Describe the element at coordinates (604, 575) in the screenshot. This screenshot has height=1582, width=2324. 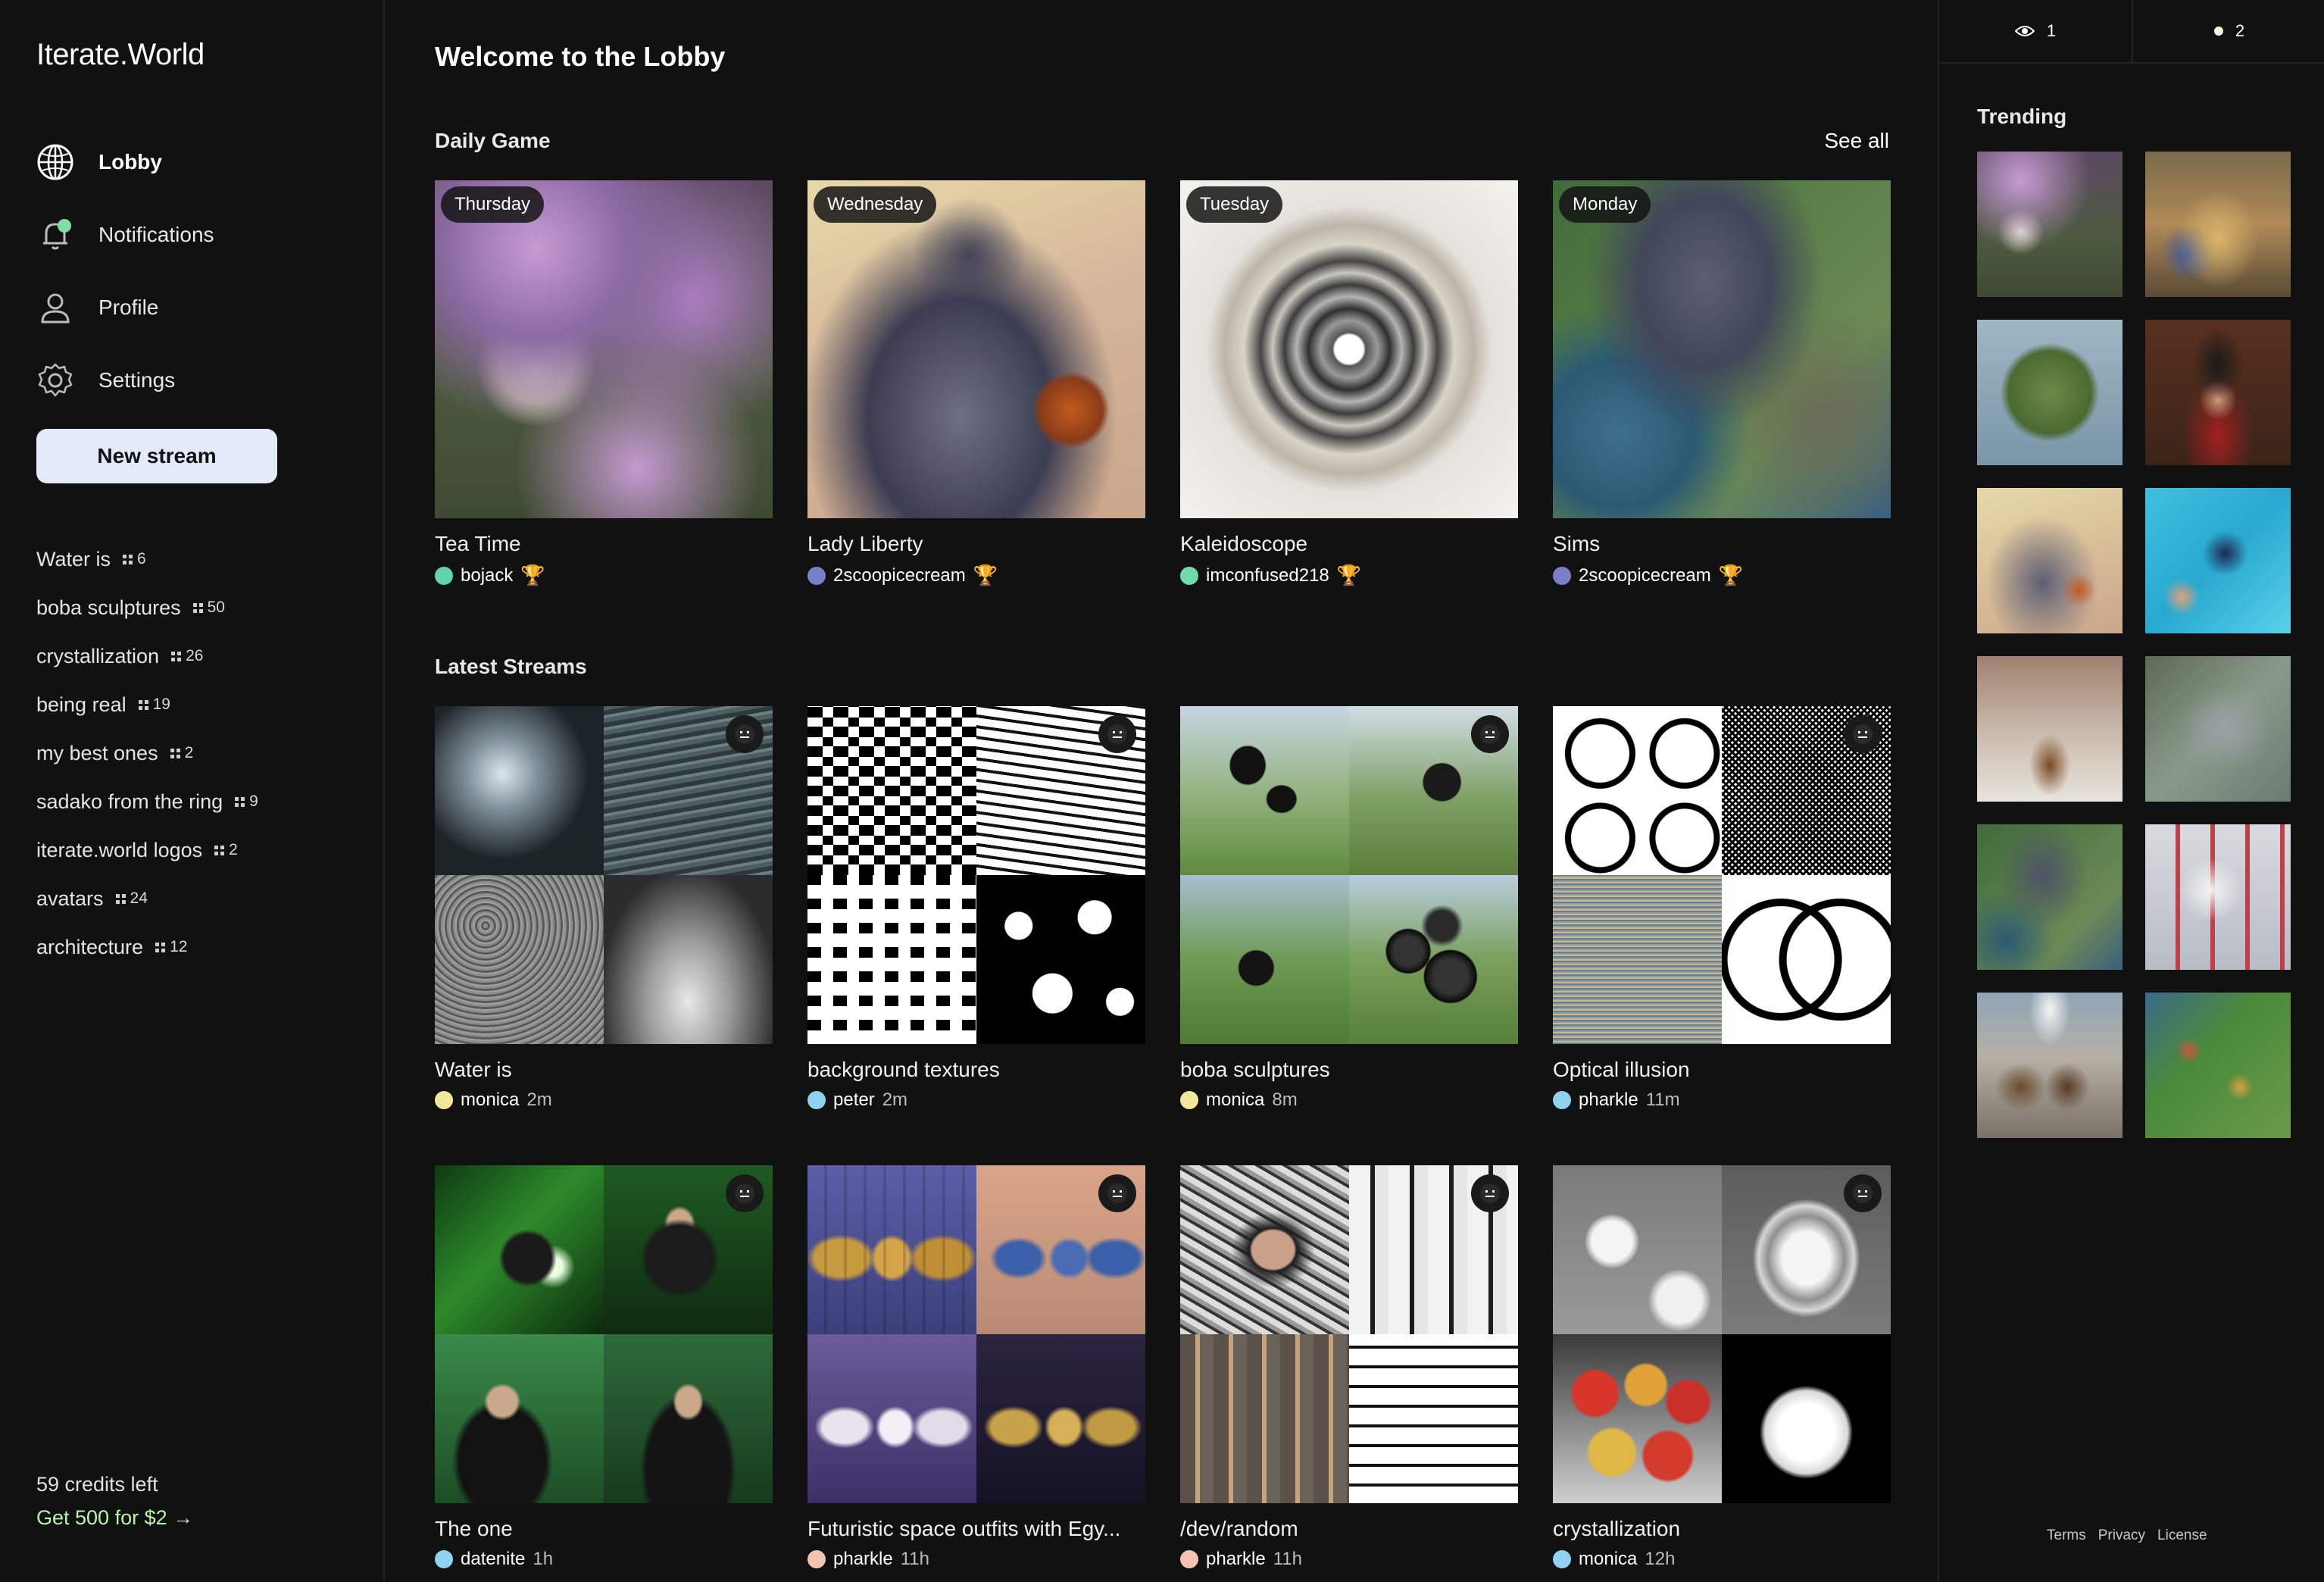
I see `card-author: bojack 🏆` at that location.